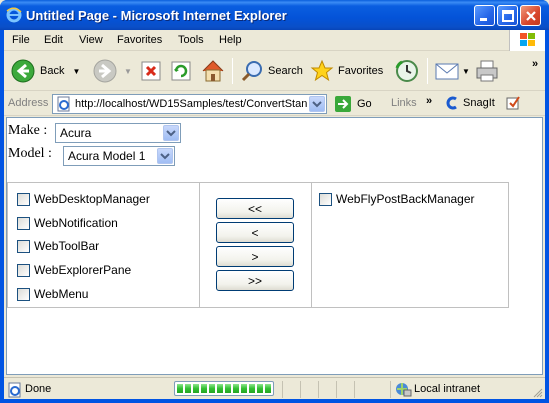  I want to click on left-list-item: WebDesktopManager, so click(83, 199).